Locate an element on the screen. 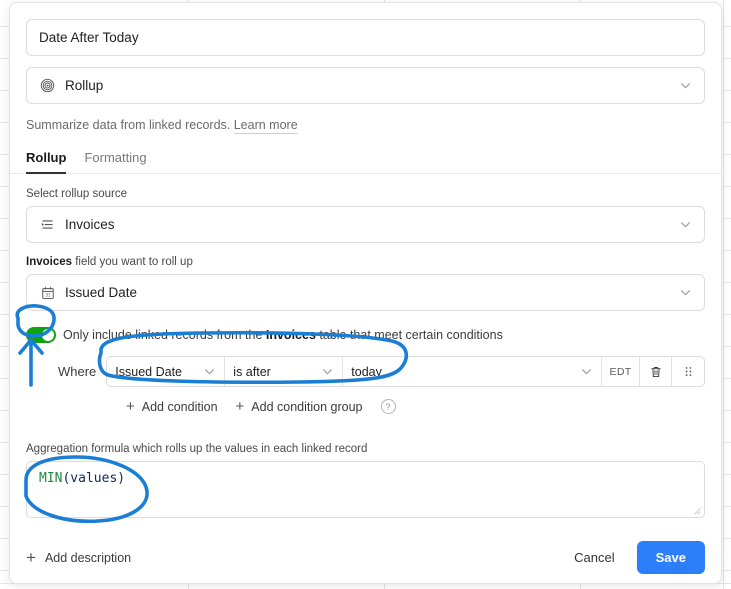  rollup-field-label-suffix: field you want to roll up is located at coordinates (132, 262).